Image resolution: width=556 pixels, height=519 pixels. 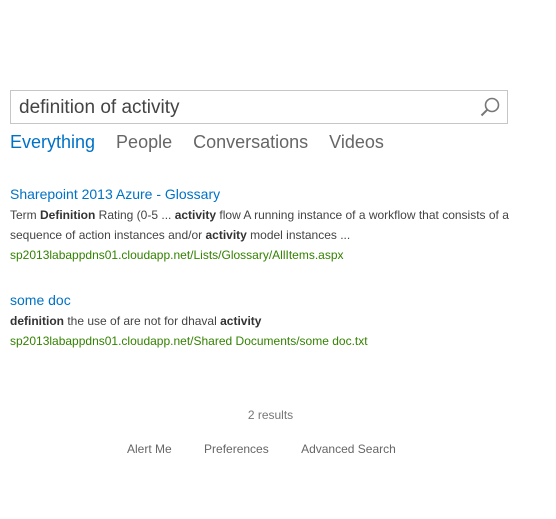 What do you see at coordinates (275, 194) in the screenshot?
I see `result-title: Sharepoint 2013 Azure - Glossary` at bounding box center [275, 194].